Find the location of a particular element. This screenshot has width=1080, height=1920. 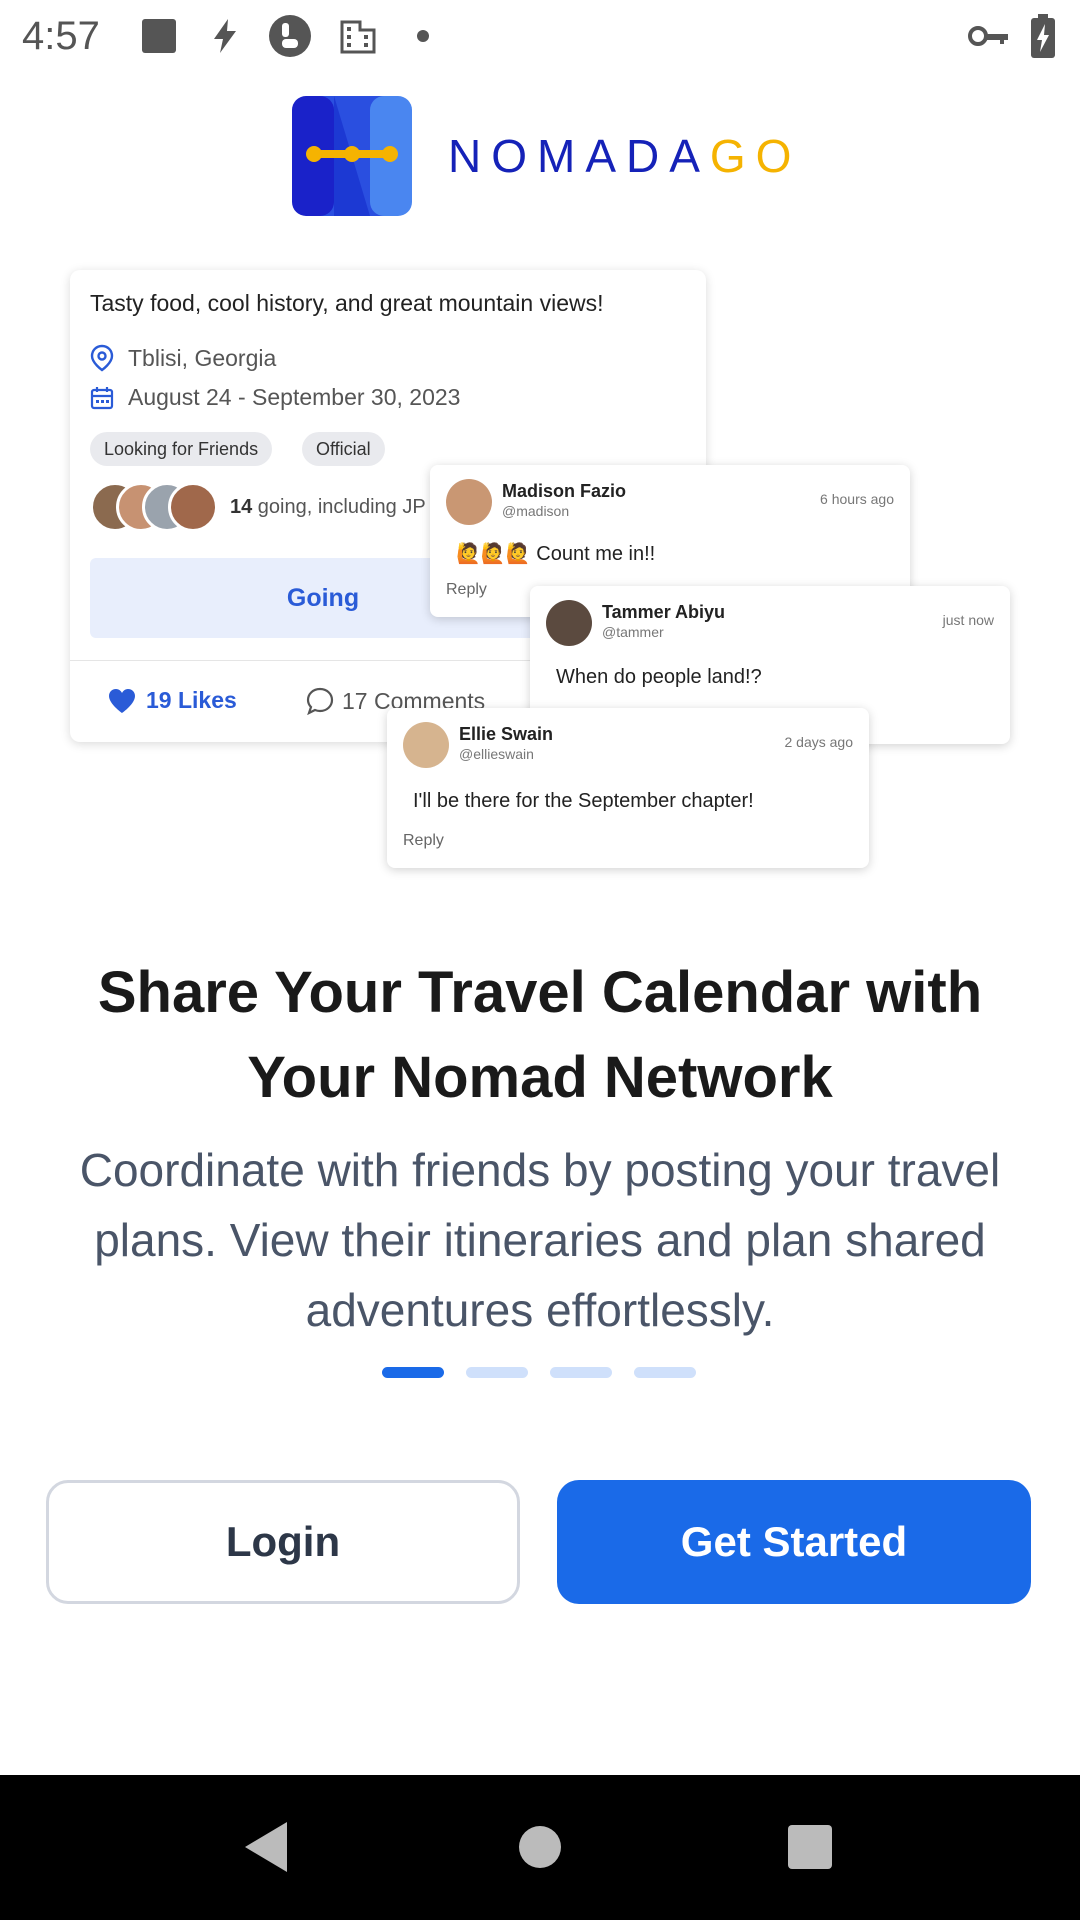

logo-wordmark: NOMADAGO is located at coordinates (624, 156).